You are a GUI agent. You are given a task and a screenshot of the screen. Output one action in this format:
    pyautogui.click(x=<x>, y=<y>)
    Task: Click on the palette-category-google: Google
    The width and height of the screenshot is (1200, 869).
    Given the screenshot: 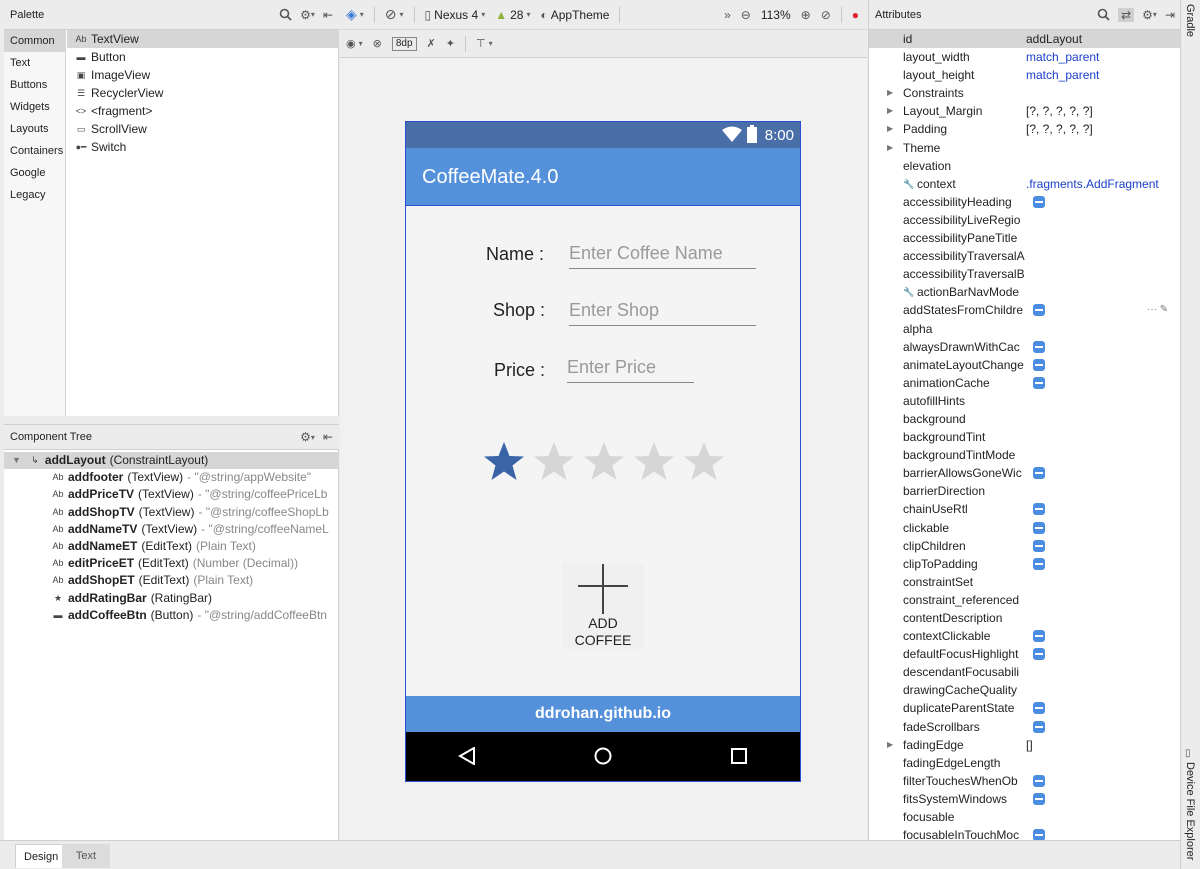 What is the action you would take?
    pyautogui.click(x=34, y=173)
    